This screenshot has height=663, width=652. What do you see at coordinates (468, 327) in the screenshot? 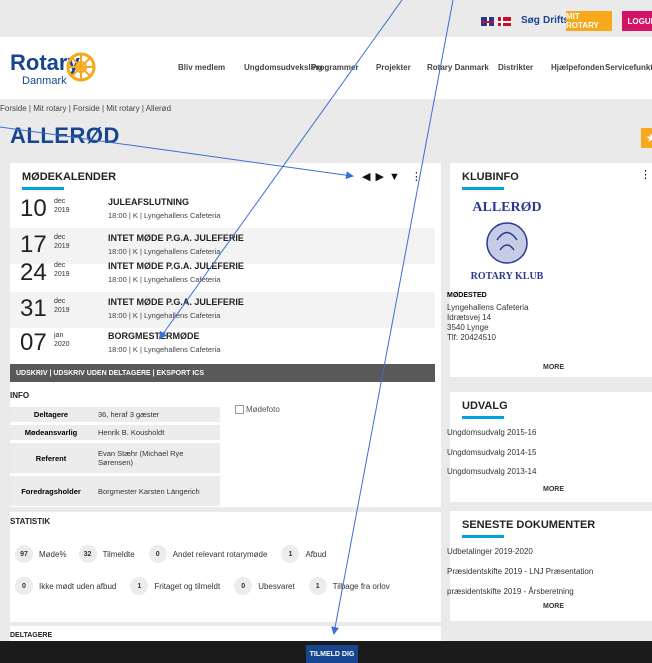
I see `address-line: 3540 Lynge` at bounding box center [468, 327].